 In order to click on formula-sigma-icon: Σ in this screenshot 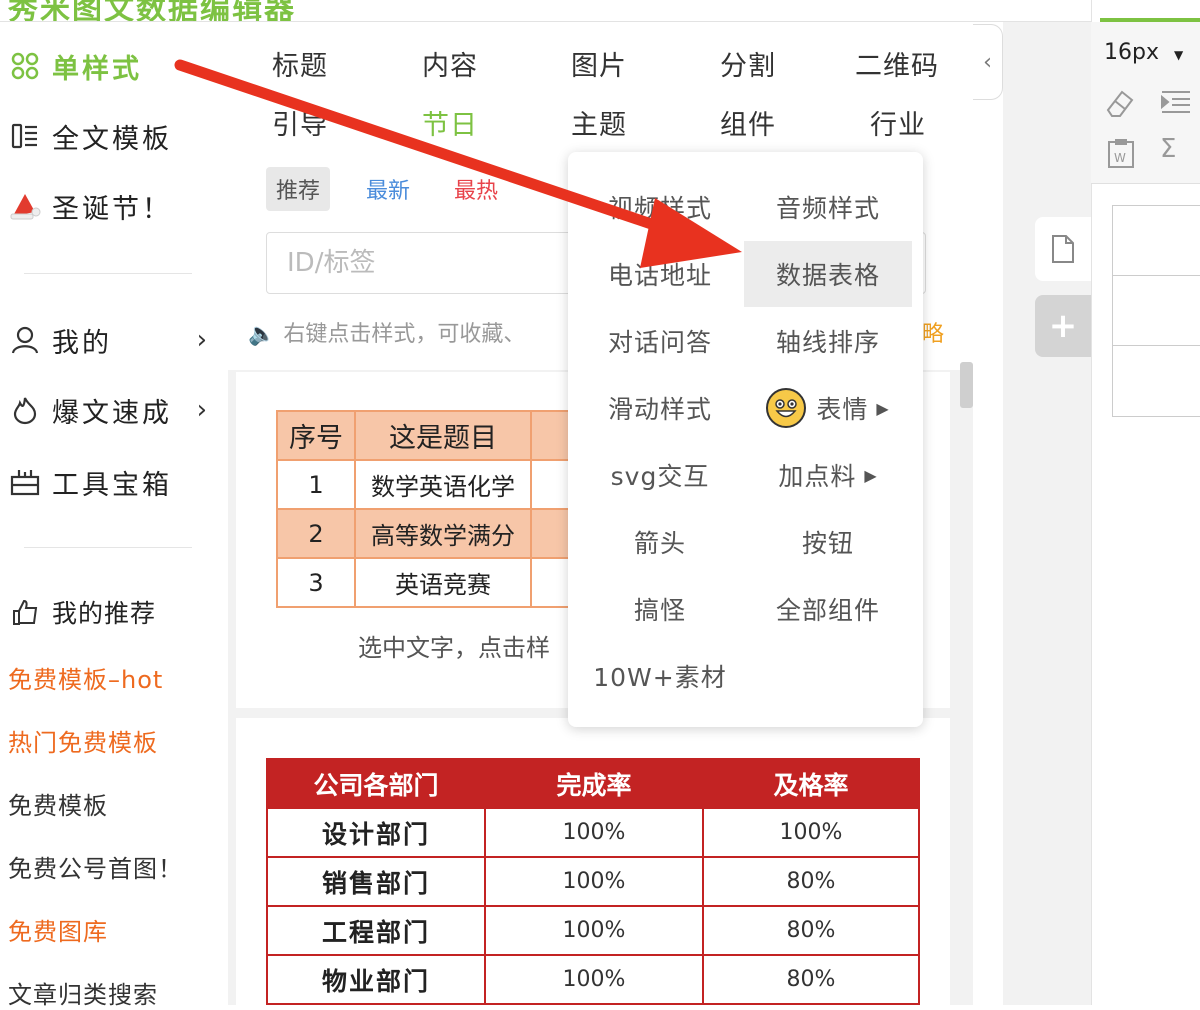, I will do `click(1168, 149)`.